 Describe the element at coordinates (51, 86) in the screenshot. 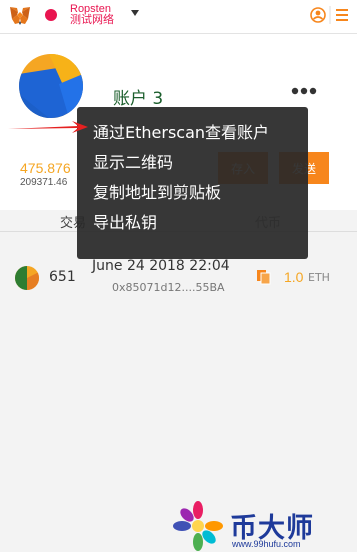

I see `account-identicon` at that location.